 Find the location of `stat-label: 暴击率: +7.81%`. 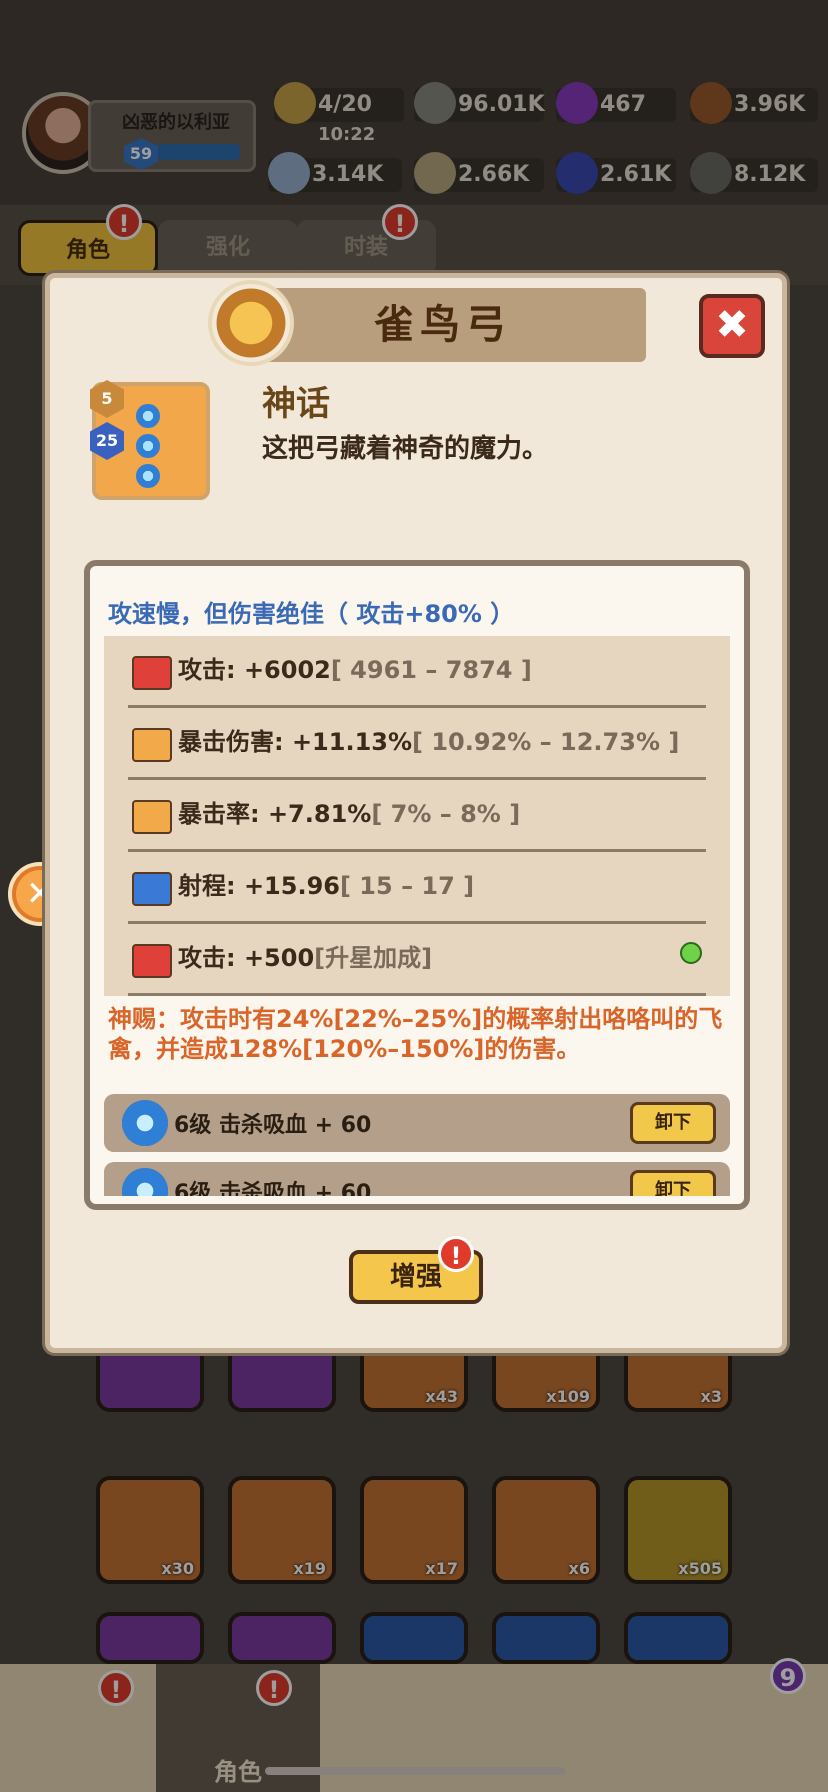

stat-label: 暴击率: +7.81% is located at coordinates (275, 814).